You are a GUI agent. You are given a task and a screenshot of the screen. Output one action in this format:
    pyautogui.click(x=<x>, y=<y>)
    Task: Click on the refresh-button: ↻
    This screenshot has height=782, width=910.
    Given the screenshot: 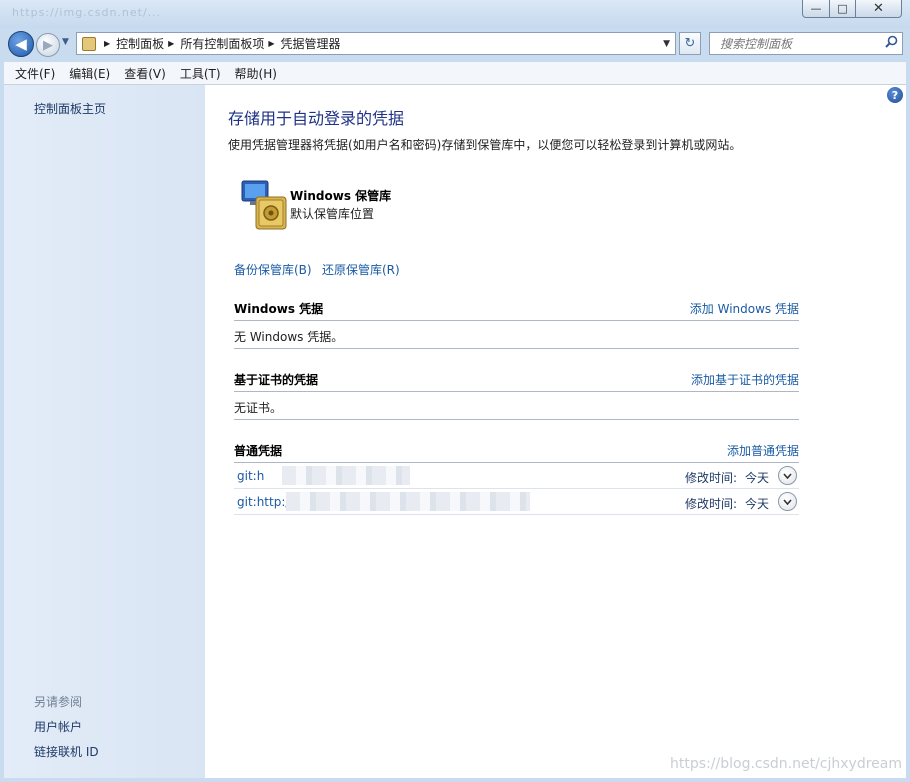 What is the action you would take?
    pyautogui.click(x=690, y=43)
    